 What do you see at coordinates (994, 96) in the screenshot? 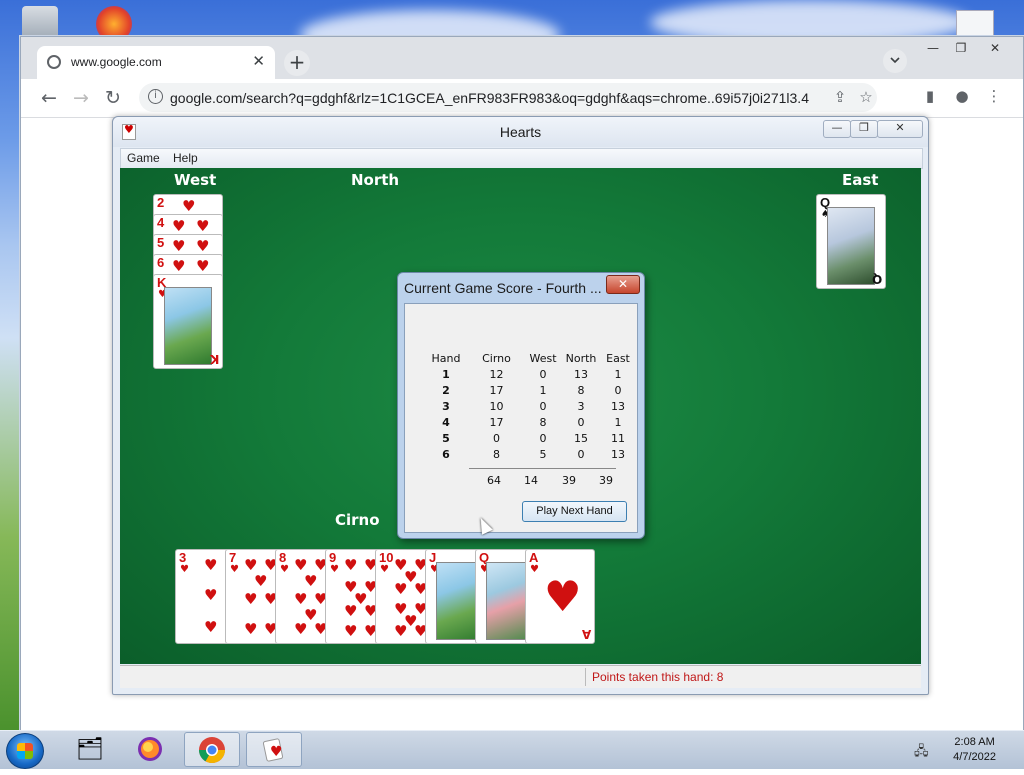
I see `menu-kebab-icon: ⋮` at bounding box center [994, 96].